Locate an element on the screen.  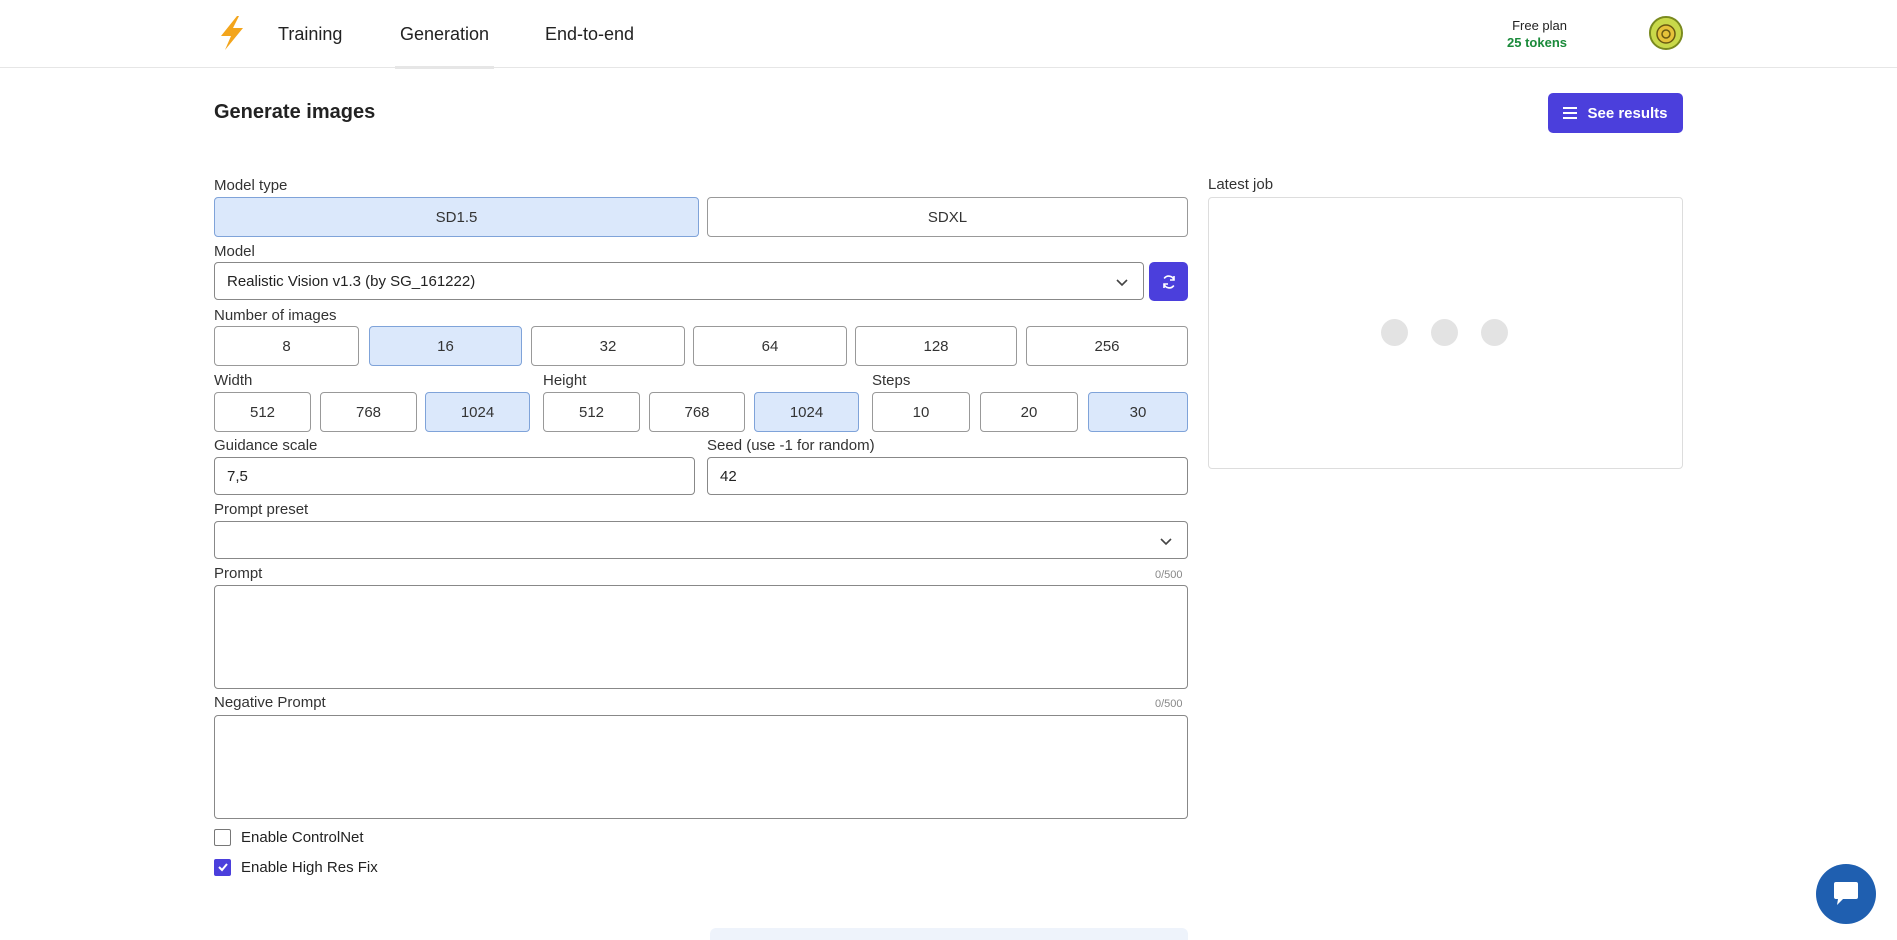
controlnet-toggle-row: Enable ControlNet is located at coordinates (289, 837).